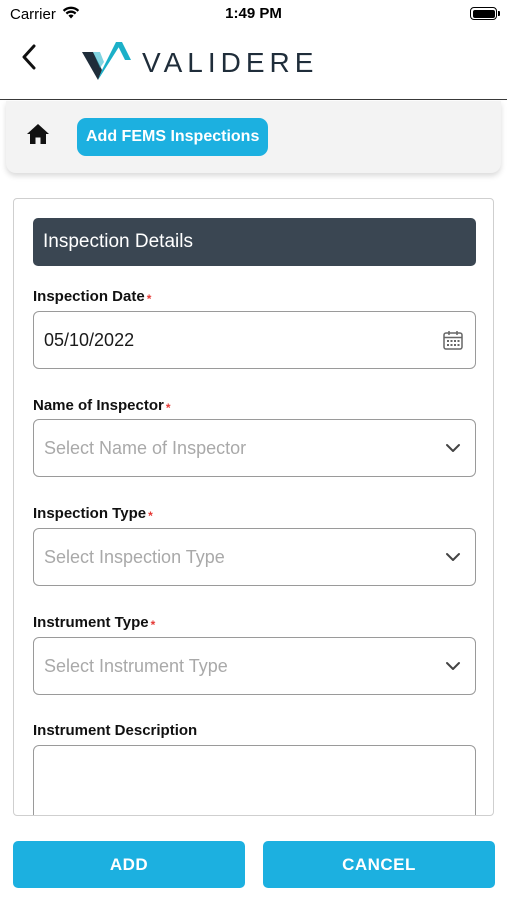 This screenshot has height=900, width=507. I want to click on nav-bar: VALIDERE, so click(253, 65).